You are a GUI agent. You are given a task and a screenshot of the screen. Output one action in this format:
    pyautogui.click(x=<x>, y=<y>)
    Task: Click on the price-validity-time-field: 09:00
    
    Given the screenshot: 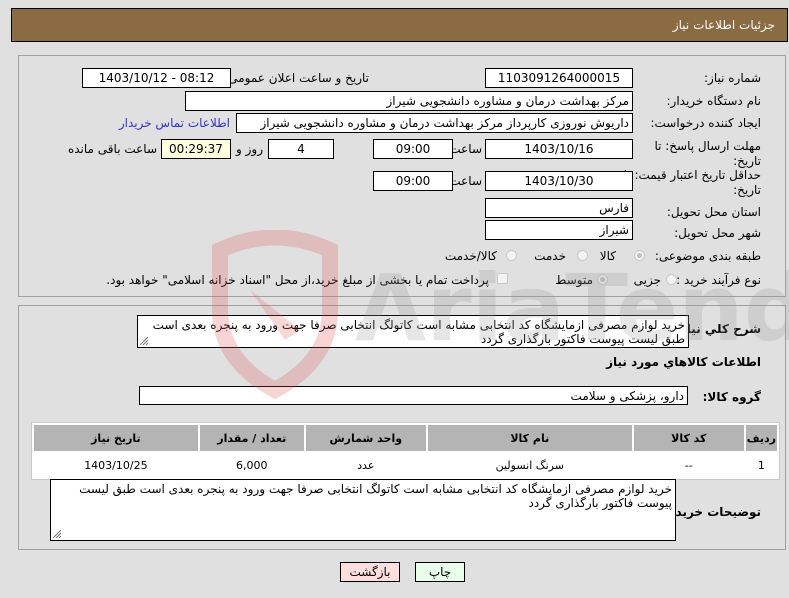 What is the action you would take?
    pyautogui.click(x=413, y=181)
    